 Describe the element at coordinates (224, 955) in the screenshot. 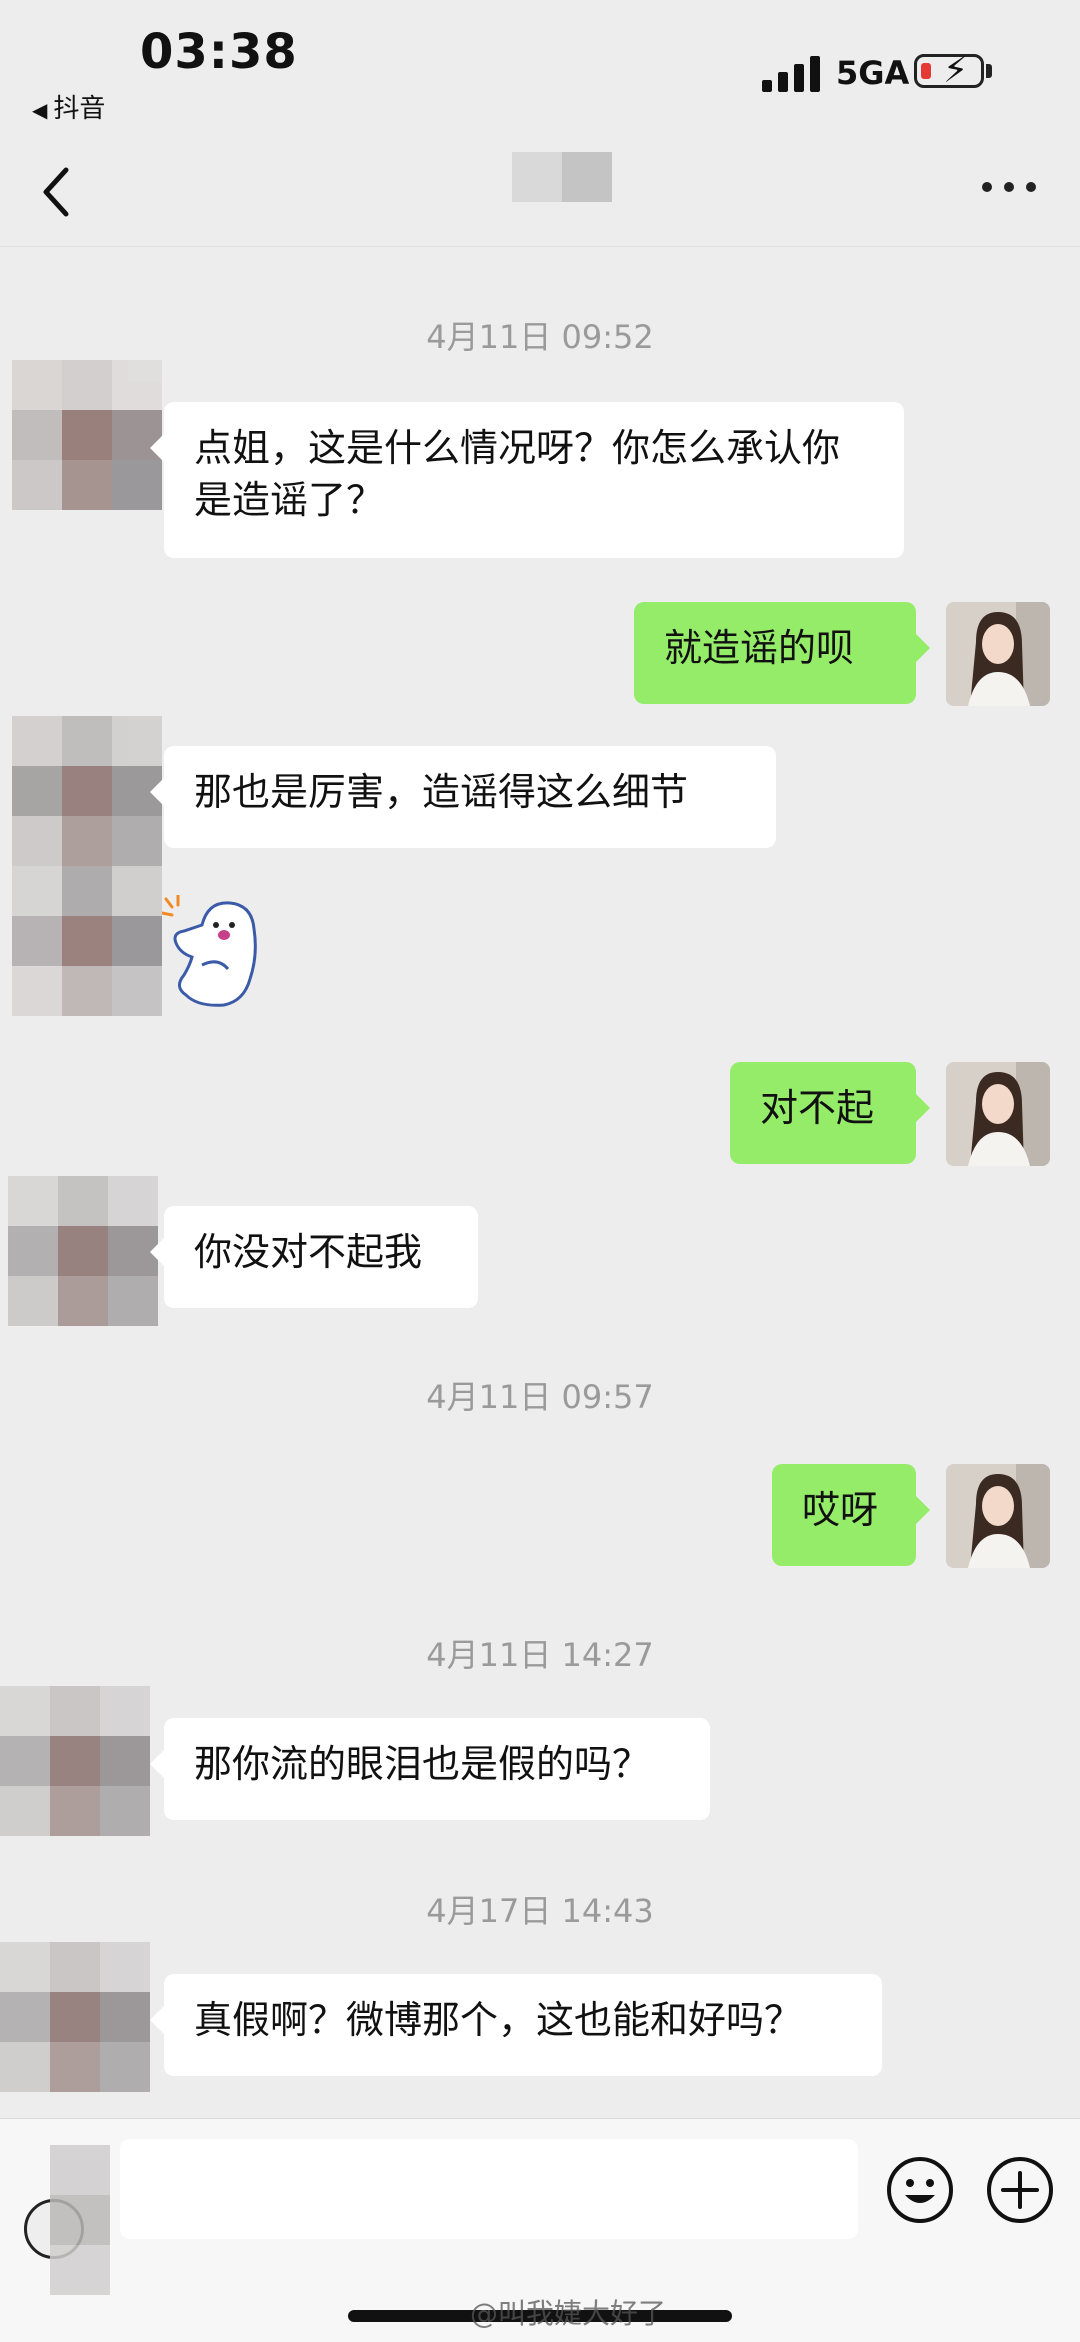

I see `sticker-image` at that location.